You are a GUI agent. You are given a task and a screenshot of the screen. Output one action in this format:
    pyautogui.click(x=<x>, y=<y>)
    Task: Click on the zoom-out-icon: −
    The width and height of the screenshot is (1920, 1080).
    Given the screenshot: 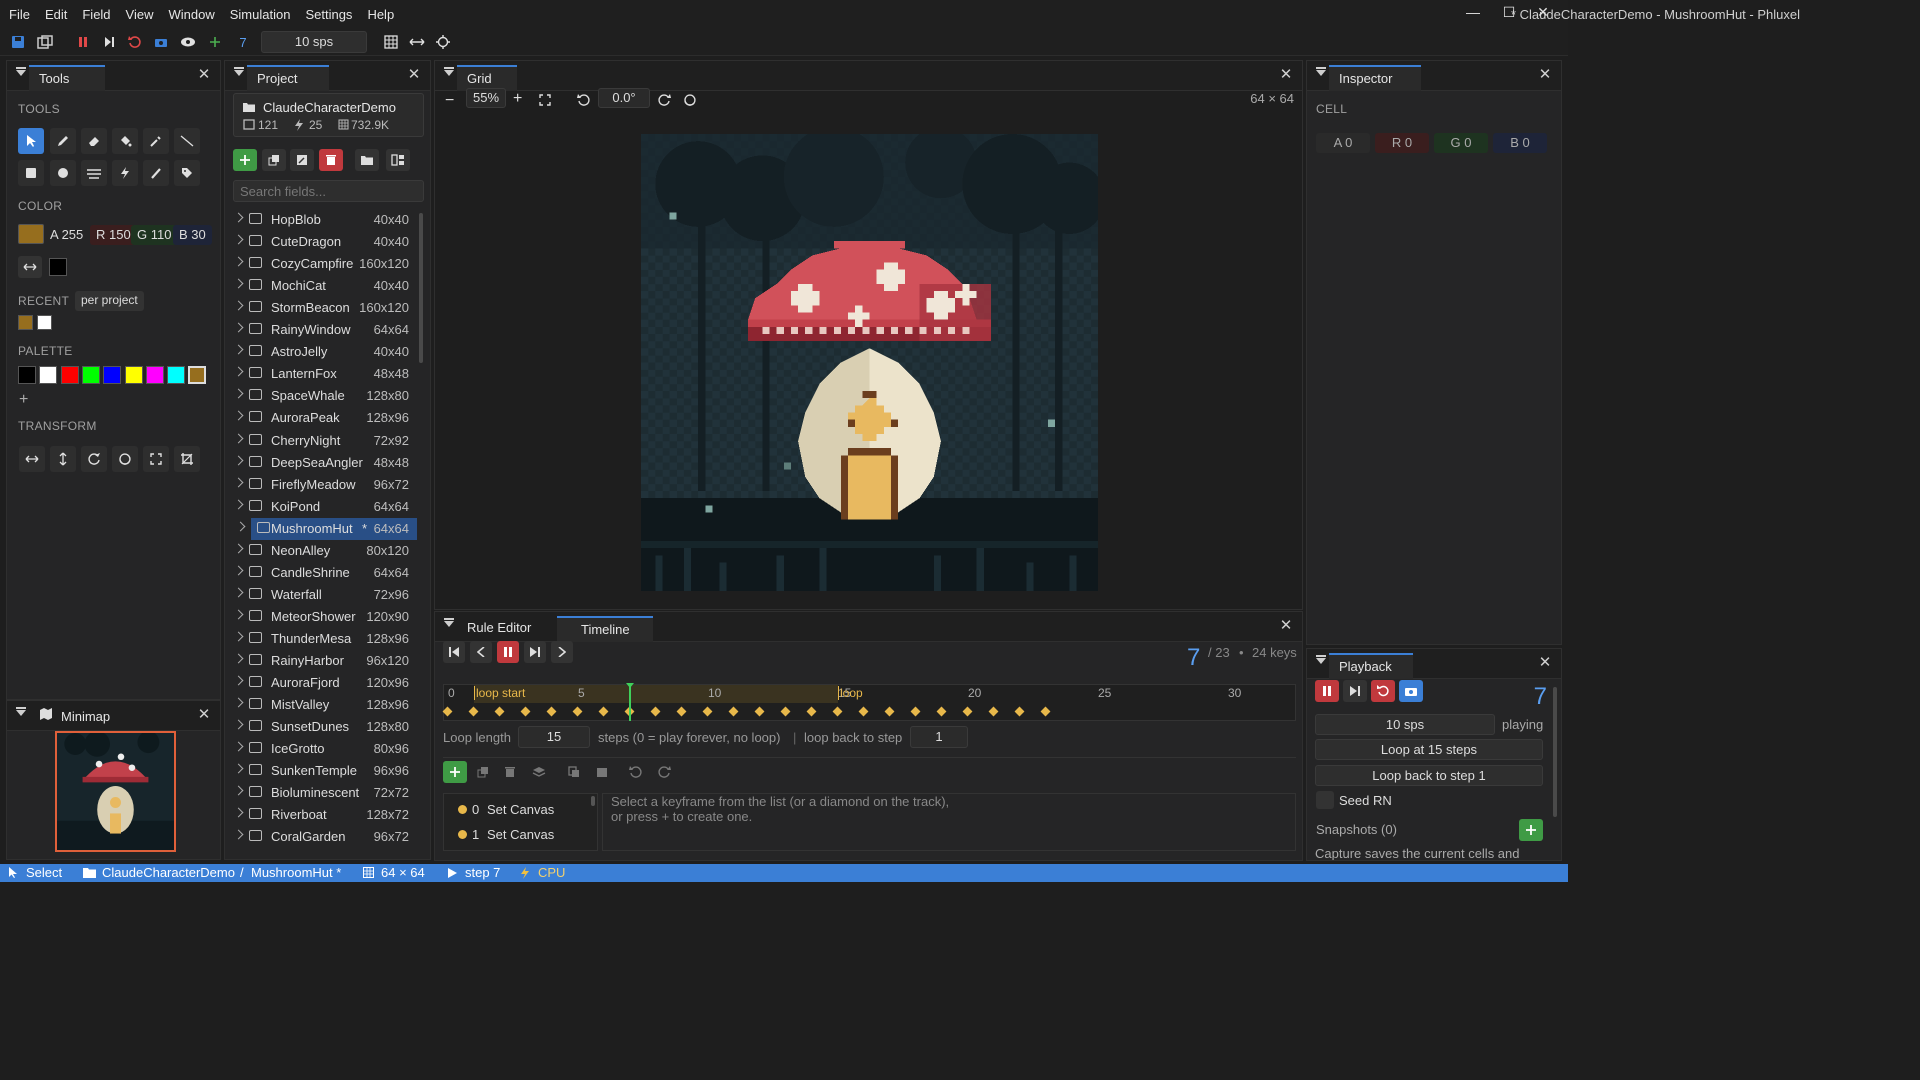 What is the action you would take?
    pyautogui.click(x=449, y=101)
    